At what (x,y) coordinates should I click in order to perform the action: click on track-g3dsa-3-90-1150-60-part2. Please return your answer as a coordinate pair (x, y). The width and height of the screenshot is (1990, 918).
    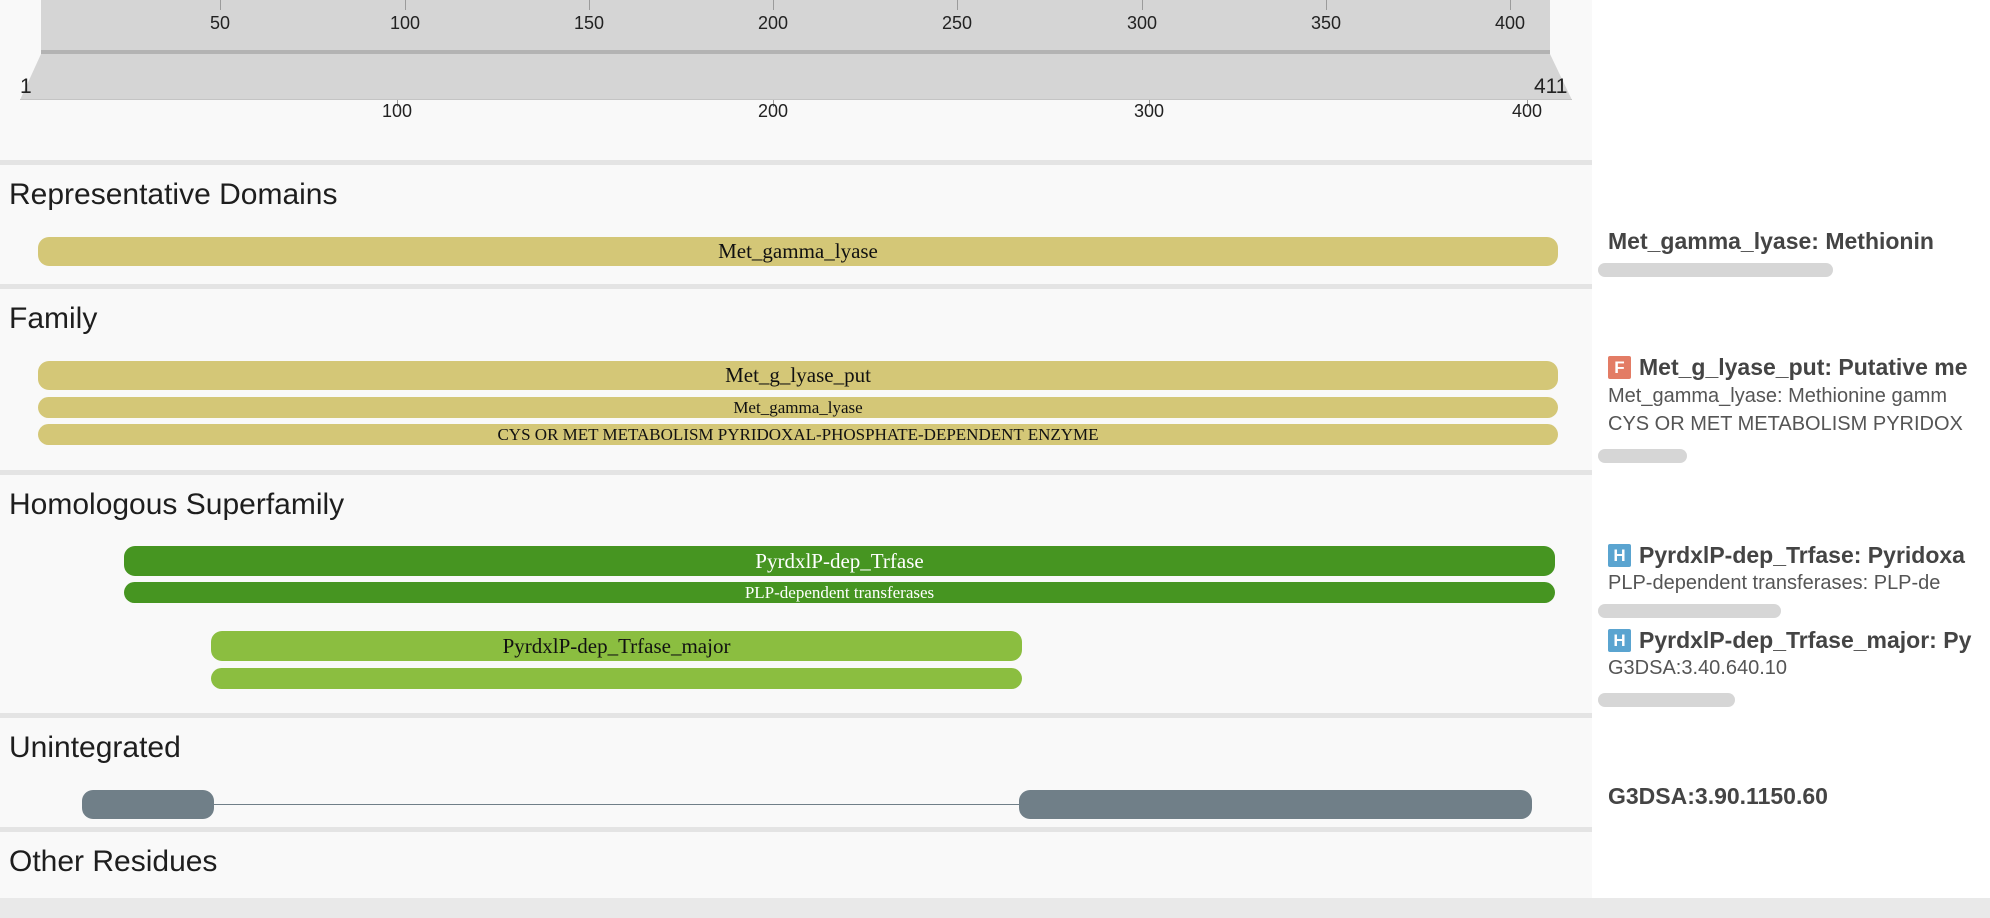
    Looking at the image, I should click on (1275, 804).